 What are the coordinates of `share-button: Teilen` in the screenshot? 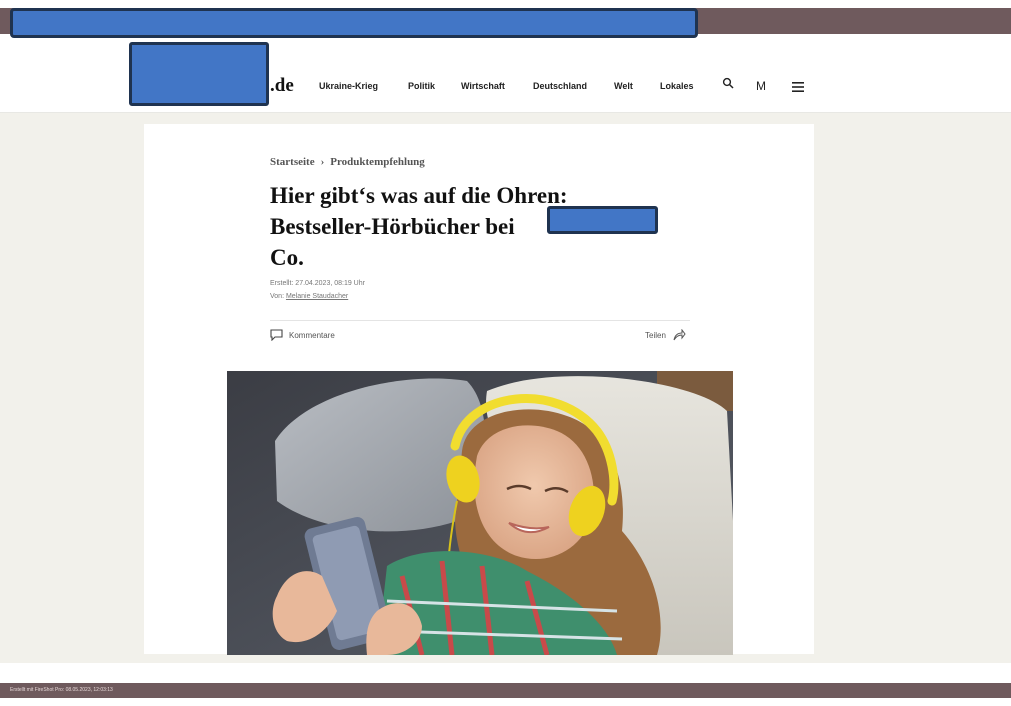 It's located at (665, 335).